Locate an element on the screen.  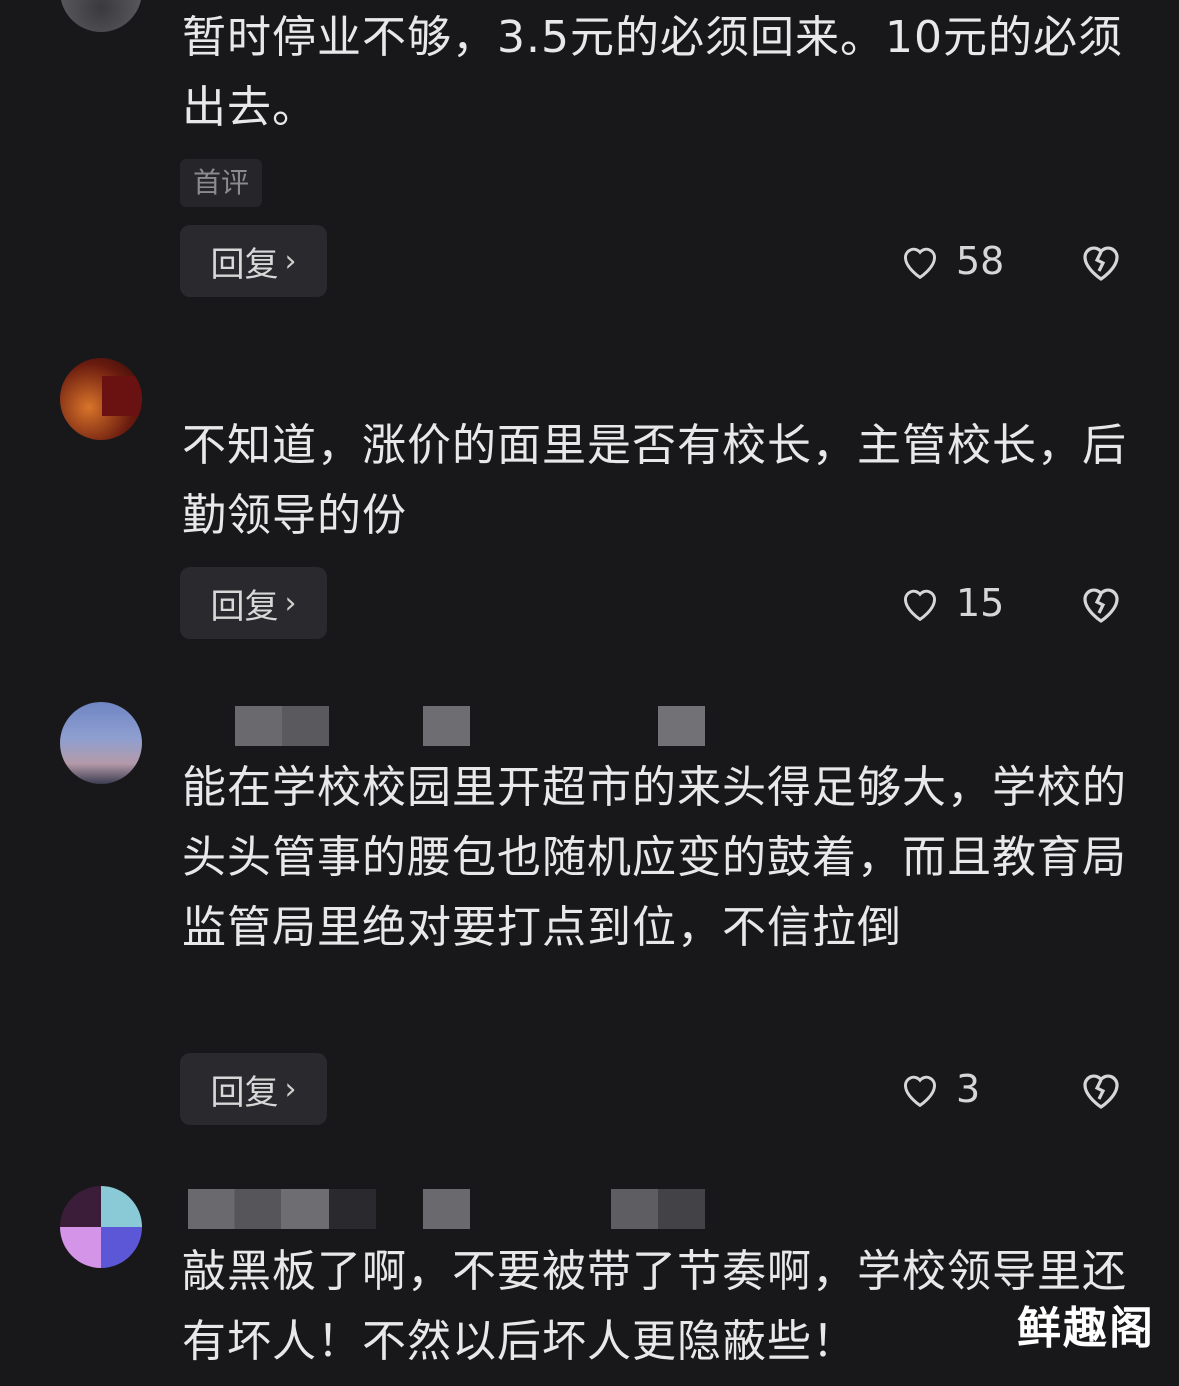
comment-text: 敲黑板了啊，不要被带了节奏啊，学校领导里还有坏人！不然以后坏人更隐蔽些！ is located at coordinates (654, 1306).